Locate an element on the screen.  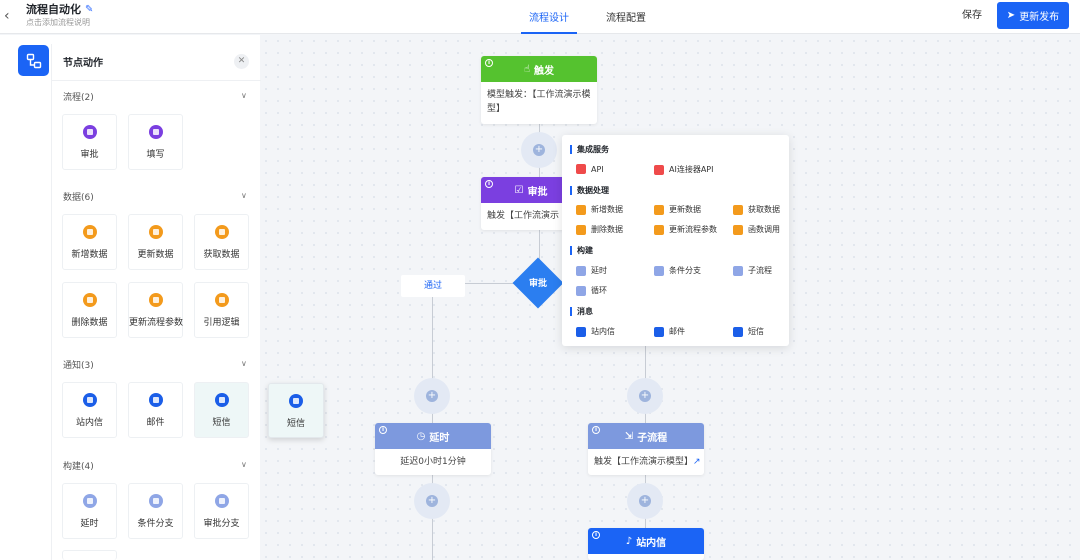
menu-item-label: 邮件 is located at coordinates (677, 331).